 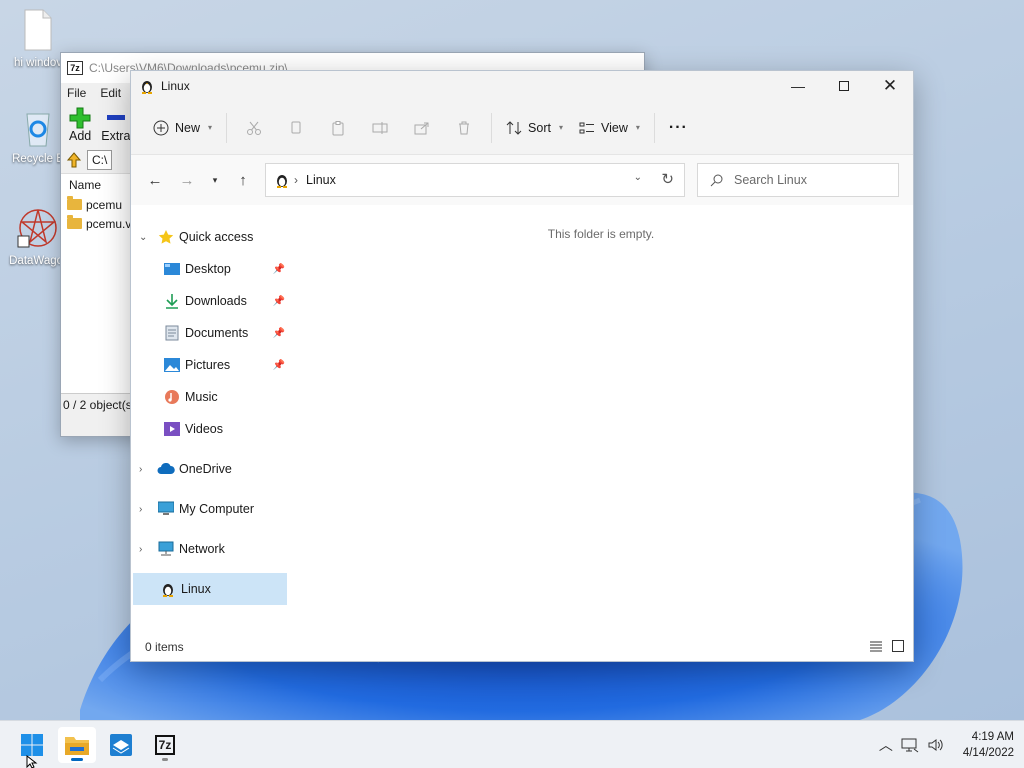 I want to click on minimize-icon: —, so click(x=798, y=86).